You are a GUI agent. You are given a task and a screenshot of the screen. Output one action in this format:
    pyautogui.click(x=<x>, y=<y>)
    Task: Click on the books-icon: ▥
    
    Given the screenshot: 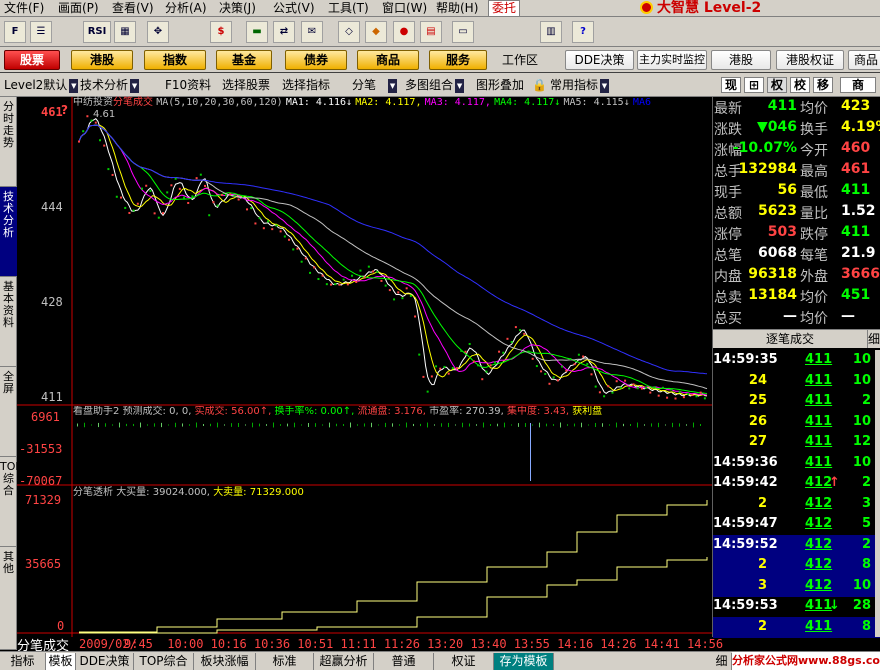 What is the action you would take?
    pyautogui.click(x=551, y=32)
    